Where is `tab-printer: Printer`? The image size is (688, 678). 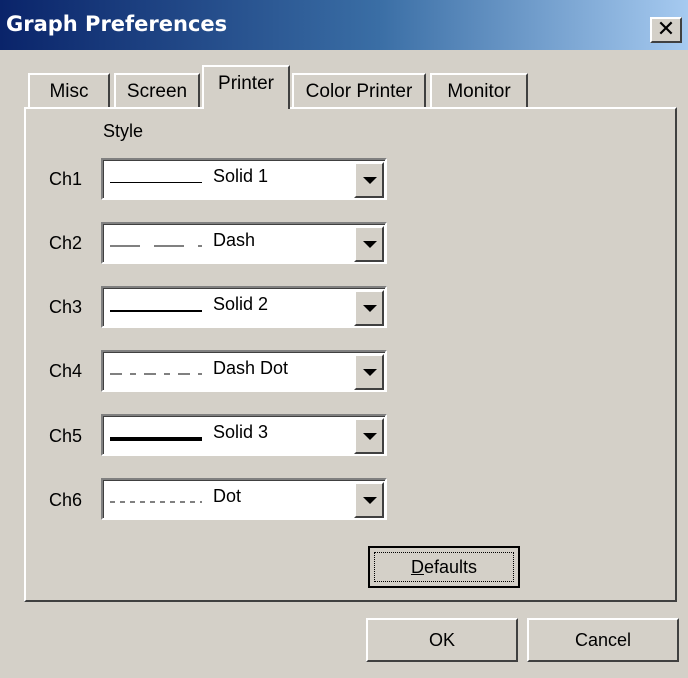 tab-printer: Printer is located at coordinates (246, 87).